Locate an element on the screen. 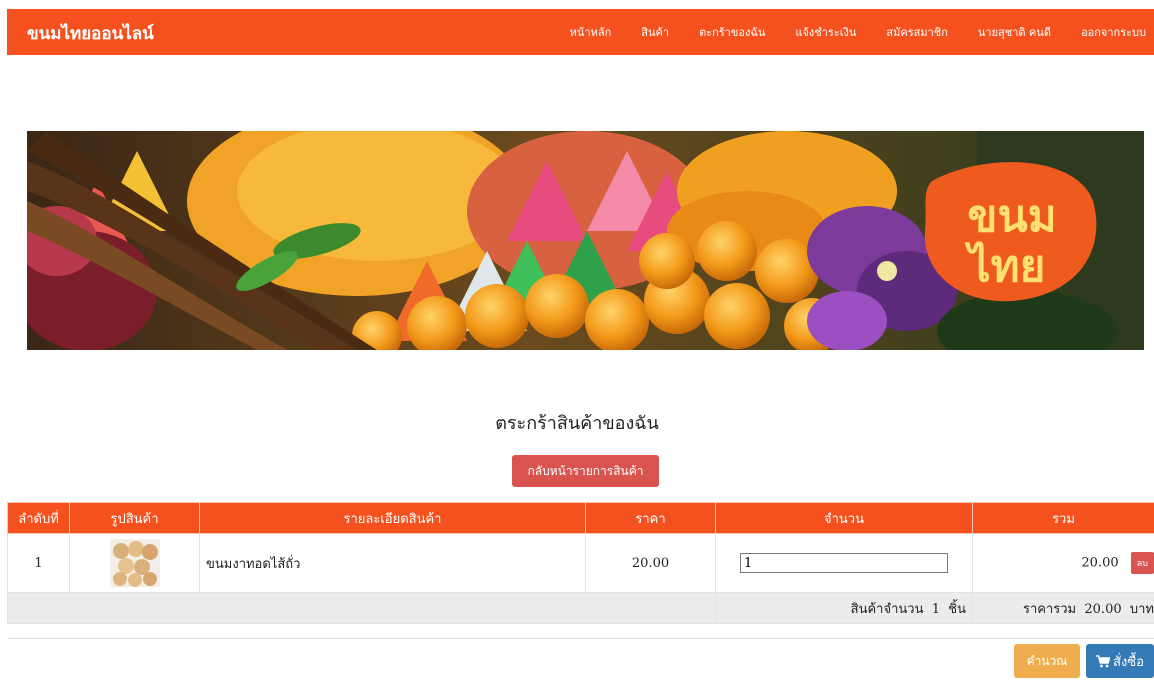  nav-products: สินค้า is located at coordinates (655, 32).